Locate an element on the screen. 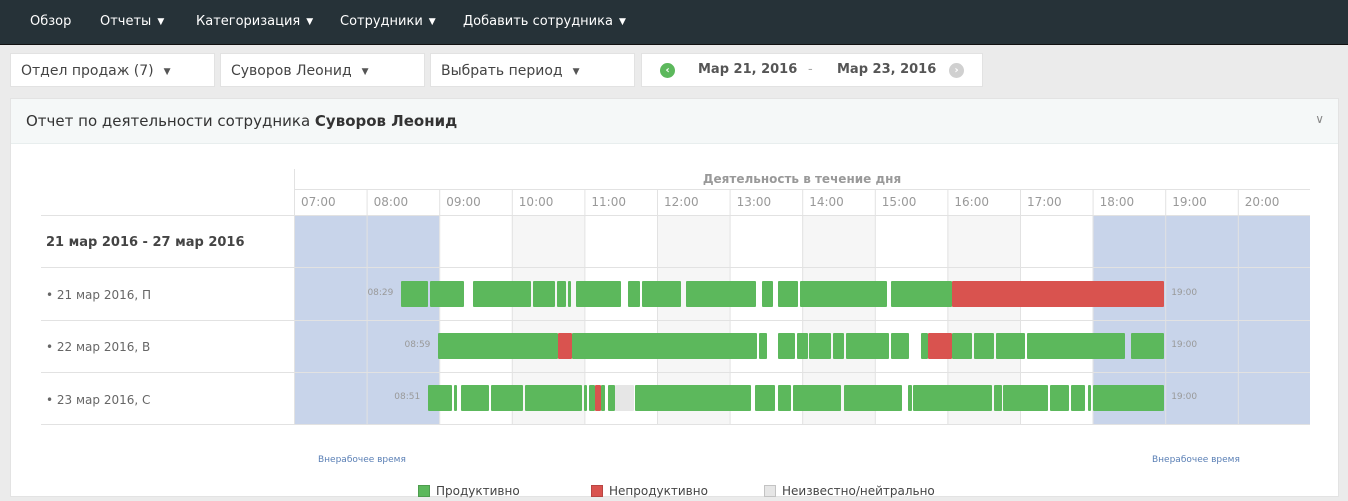  hour-label: 18:00 is located at coordinates (1117, 202).